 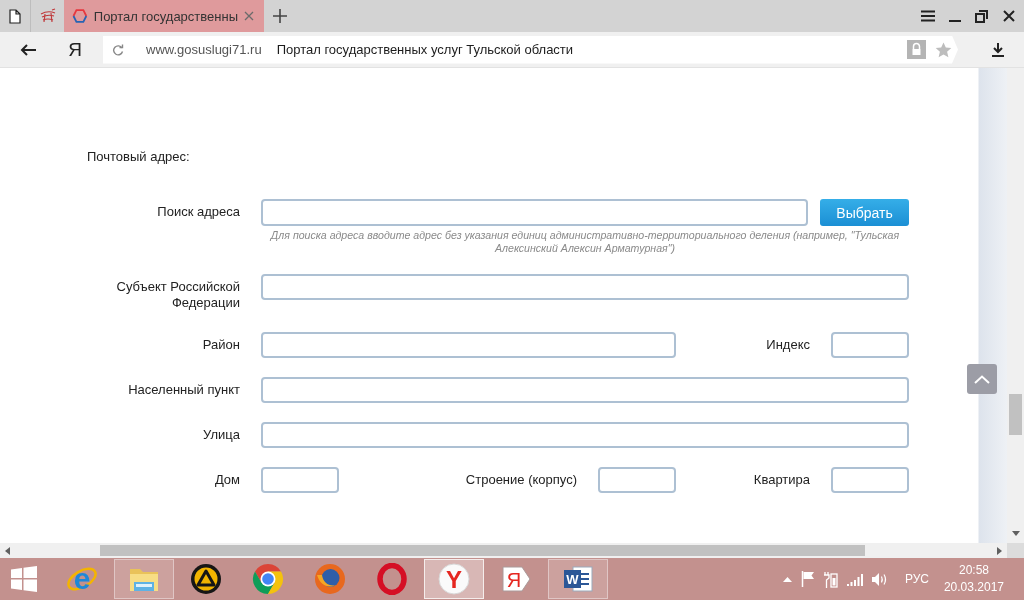 I want to click on field-label: Дом, so click(x=226, y=480).